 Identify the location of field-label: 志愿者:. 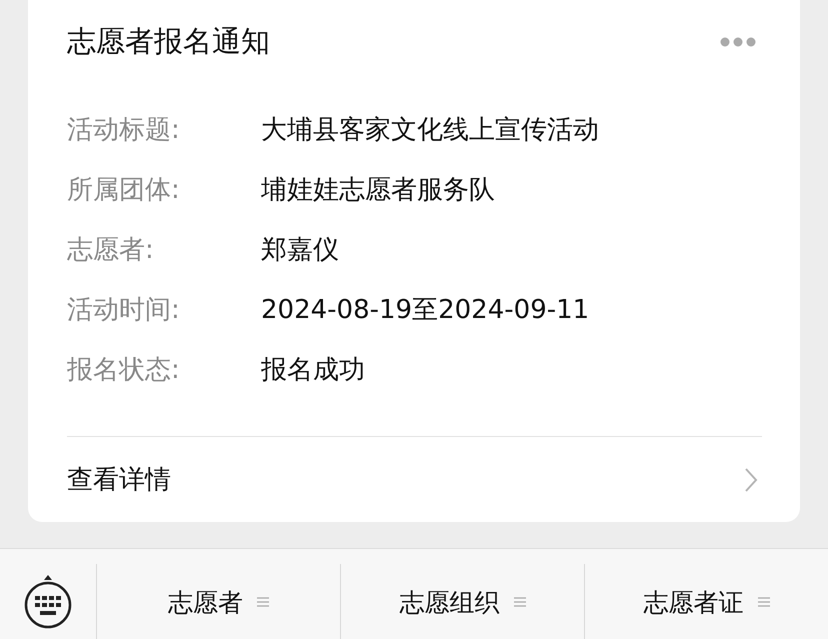
(111, 250).